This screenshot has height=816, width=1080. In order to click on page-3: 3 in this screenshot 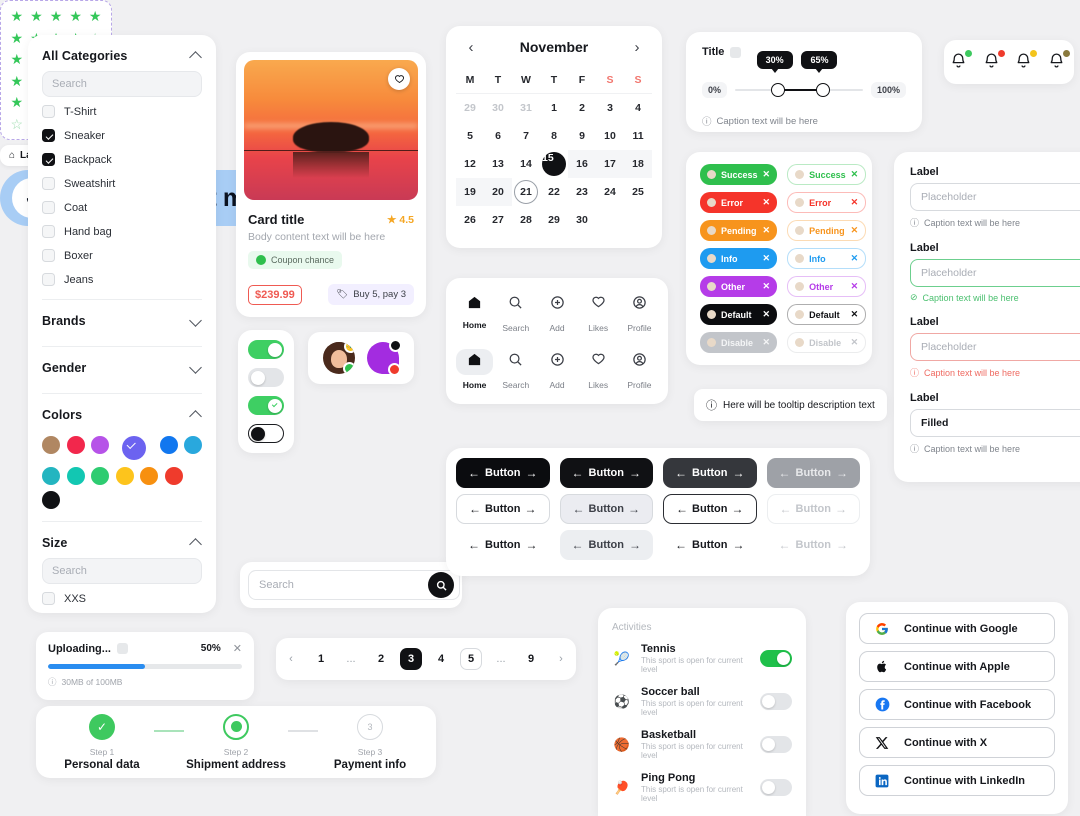, I will do `click(411, 659)`.